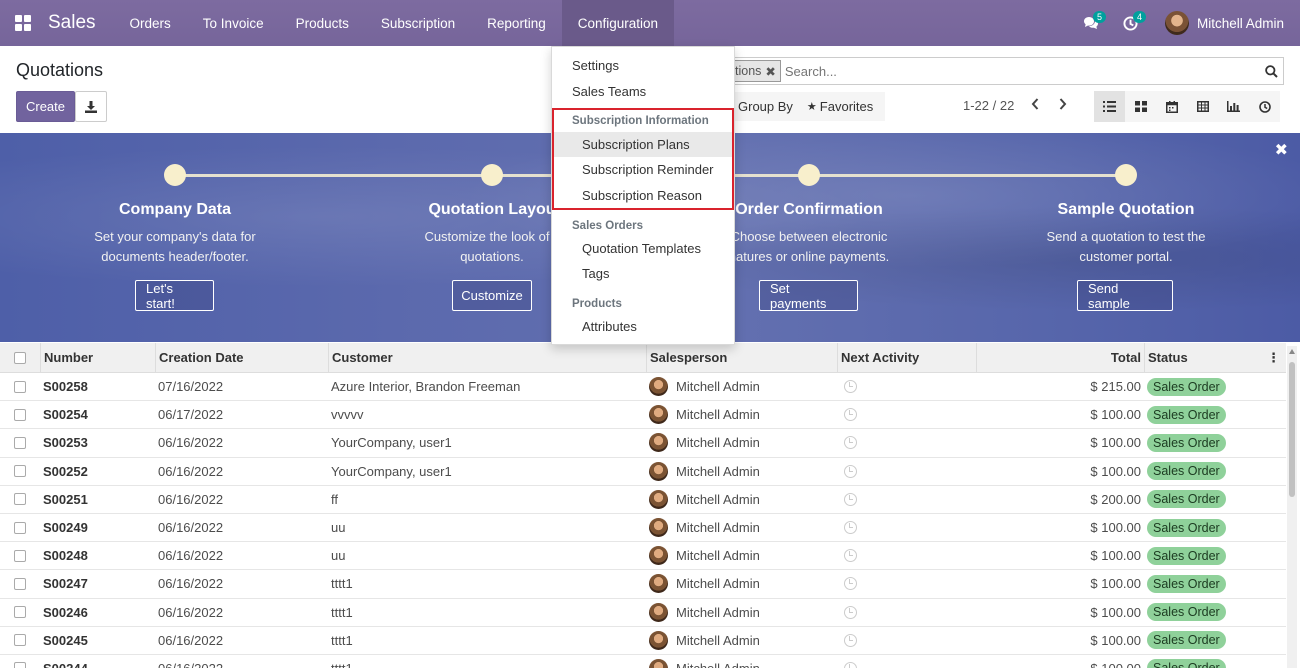 The image size is (1300, 668). I want to click on lets-start-button: Let's start!, so click(174, 295).